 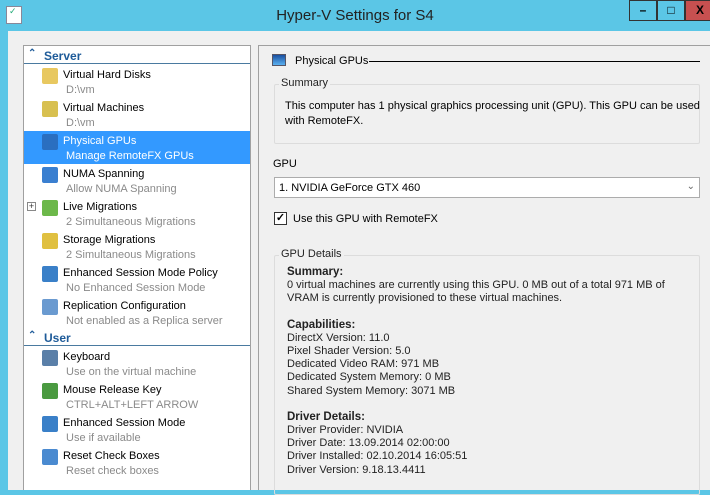 What do you see at coordinates (305, 83) in the screenshot?
I see `summary-label: Summary` at bounding box center [305, 83].